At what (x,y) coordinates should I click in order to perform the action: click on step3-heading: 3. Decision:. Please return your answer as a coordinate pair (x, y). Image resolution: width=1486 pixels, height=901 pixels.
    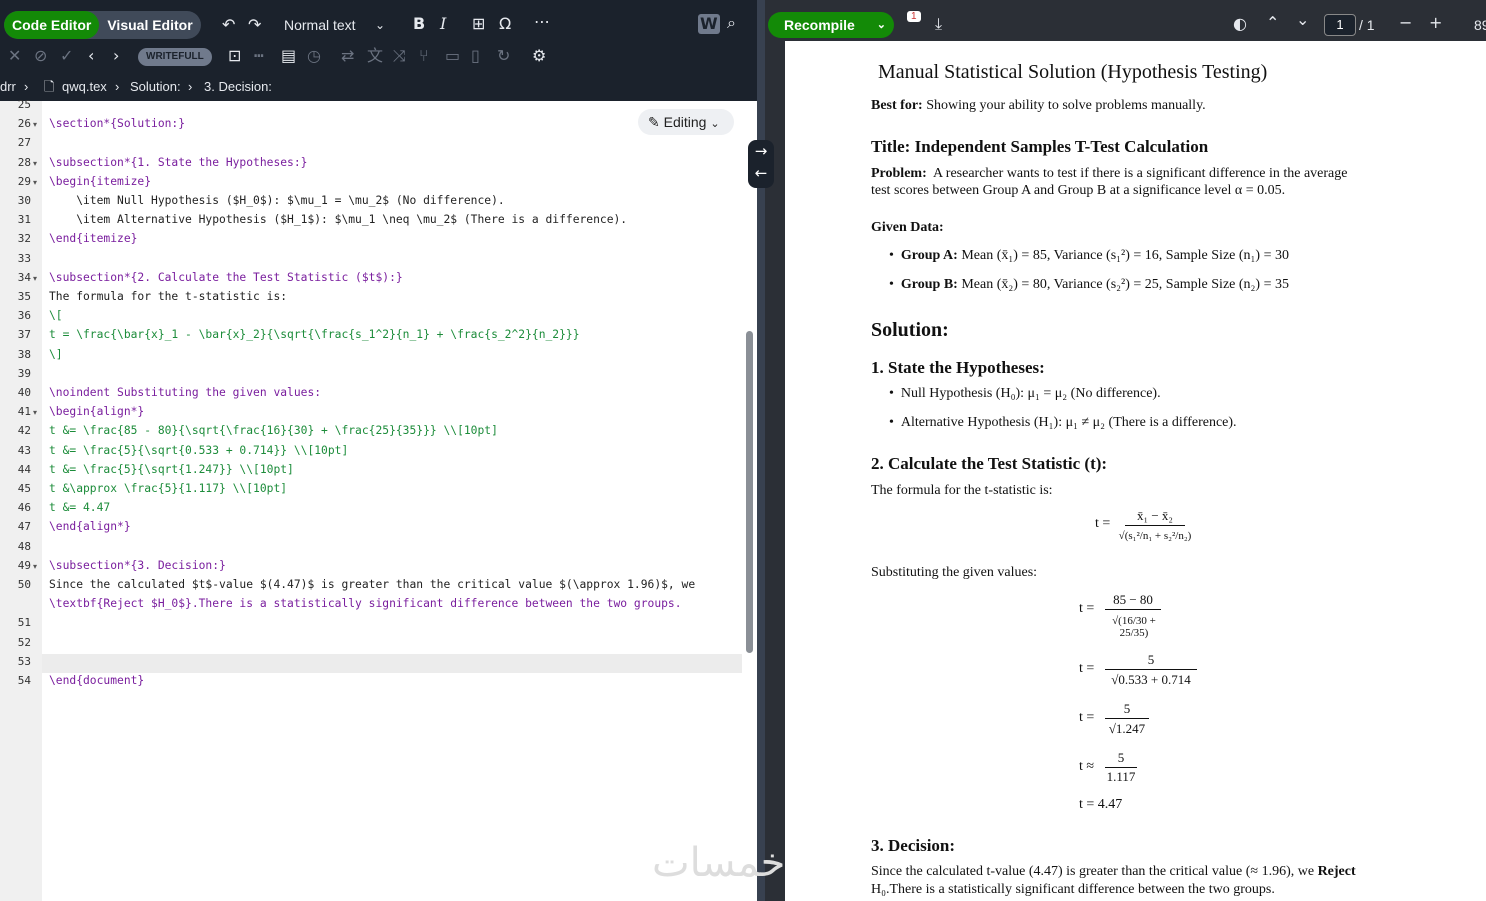
    Looking at the image, I should click on (913, 845).